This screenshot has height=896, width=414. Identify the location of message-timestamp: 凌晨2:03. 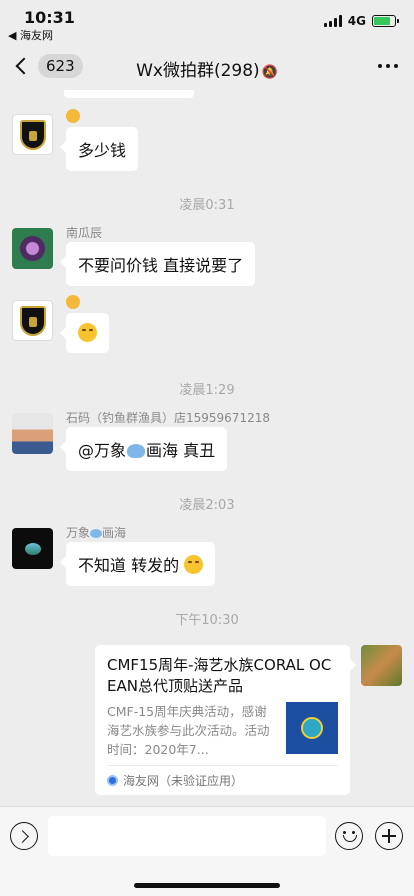
(207, 505).